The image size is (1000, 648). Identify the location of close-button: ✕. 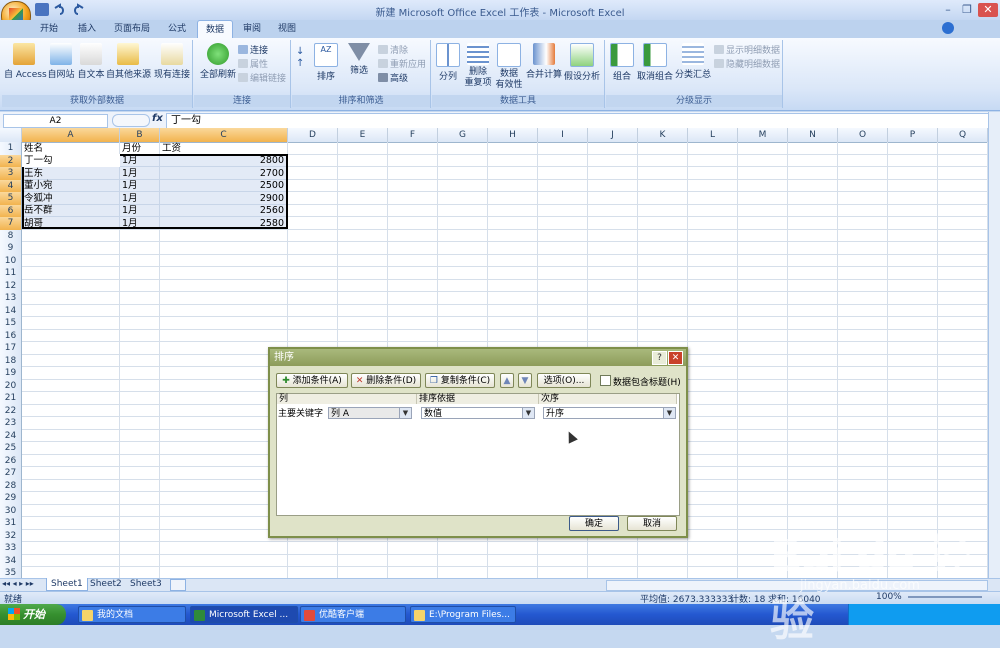
(988, 10).